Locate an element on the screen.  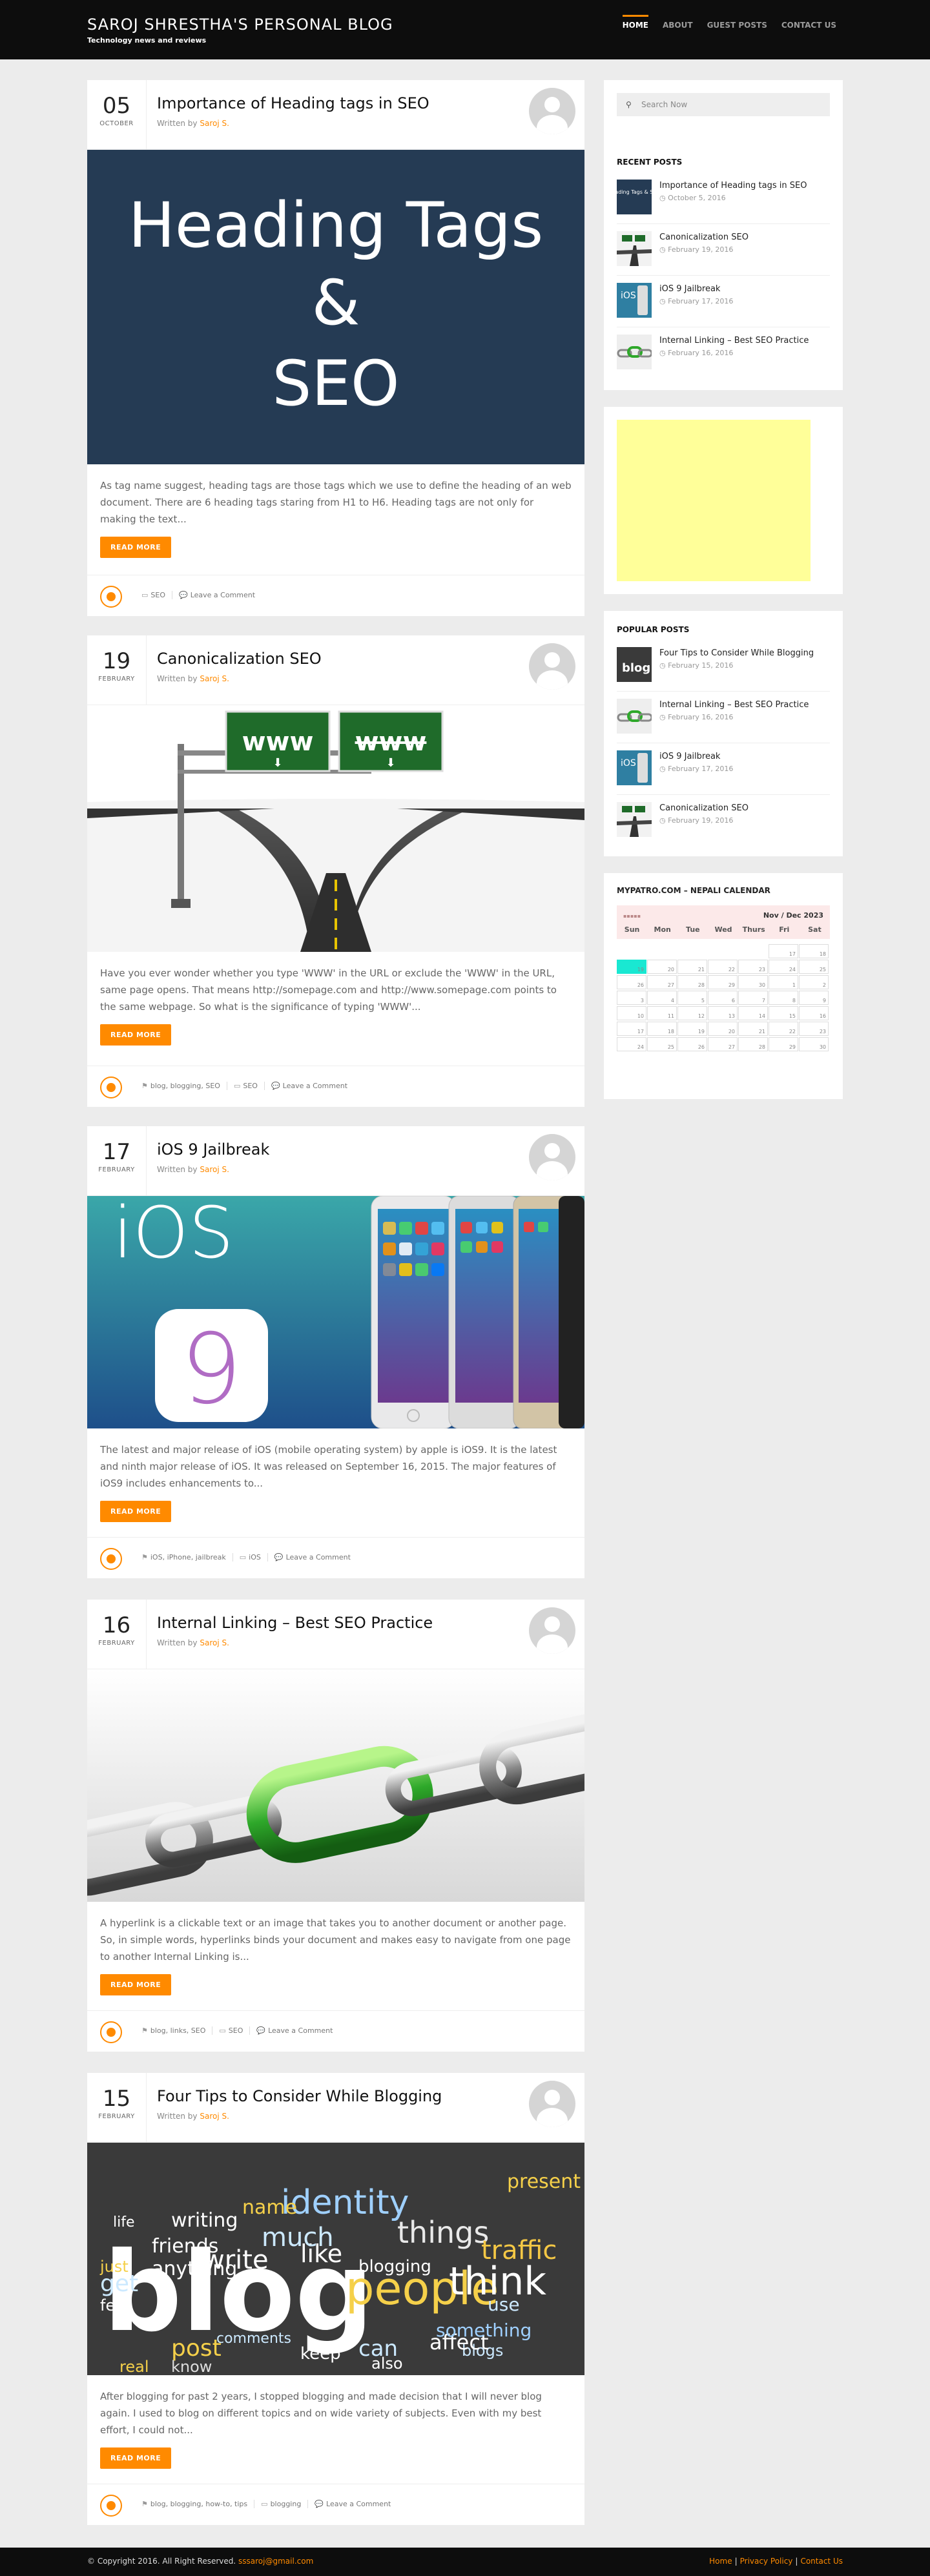
calendar-day: 14 is located at coordinates (753, 1013).